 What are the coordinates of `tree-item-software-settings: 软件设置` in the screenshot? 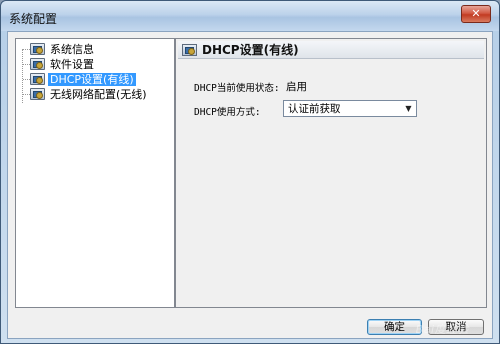 It's located at (63, 64).